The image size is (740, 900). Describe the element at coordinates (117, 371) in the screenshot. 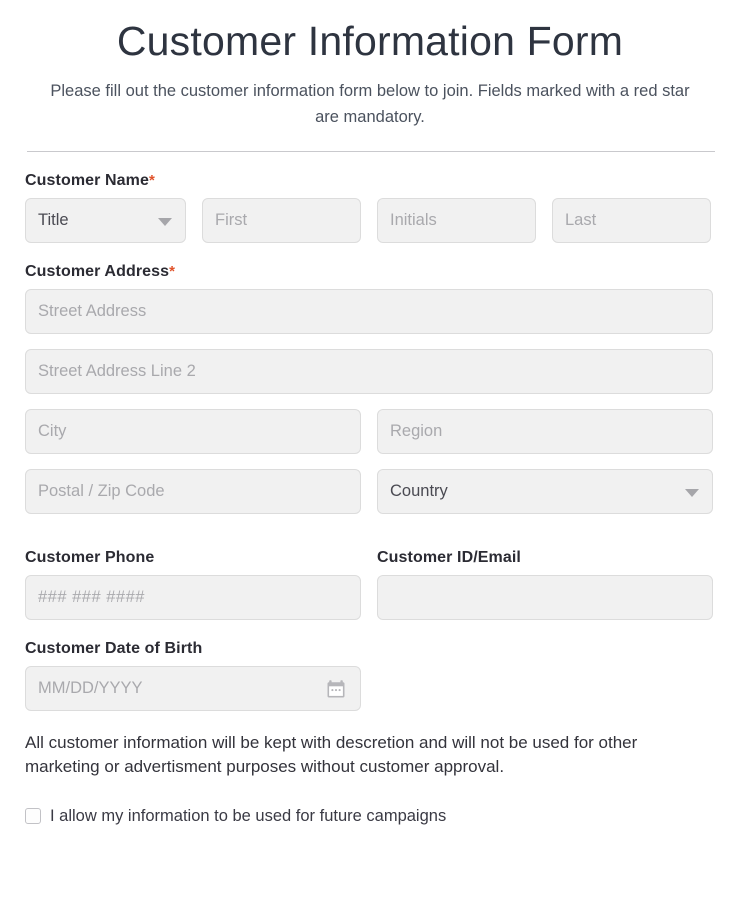

I see `street-address-line2-placeholder: Street Address Line 2` at that location.